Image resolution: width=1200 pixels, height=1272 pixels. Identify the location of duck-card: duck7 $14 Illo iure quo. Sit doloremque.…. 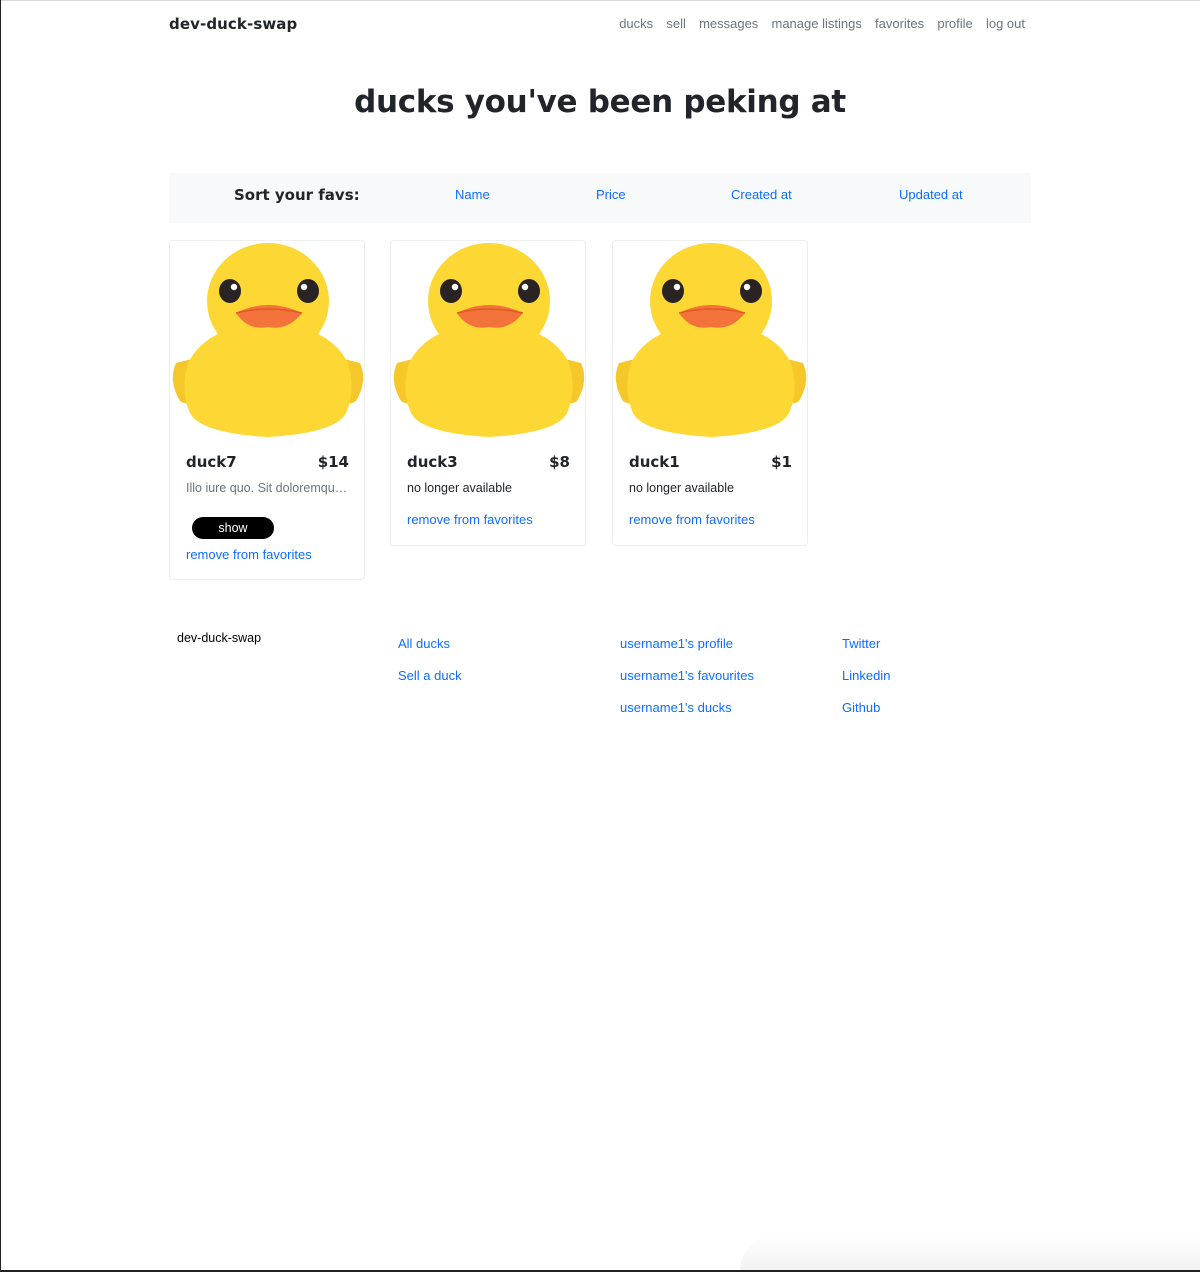
(267, 410).